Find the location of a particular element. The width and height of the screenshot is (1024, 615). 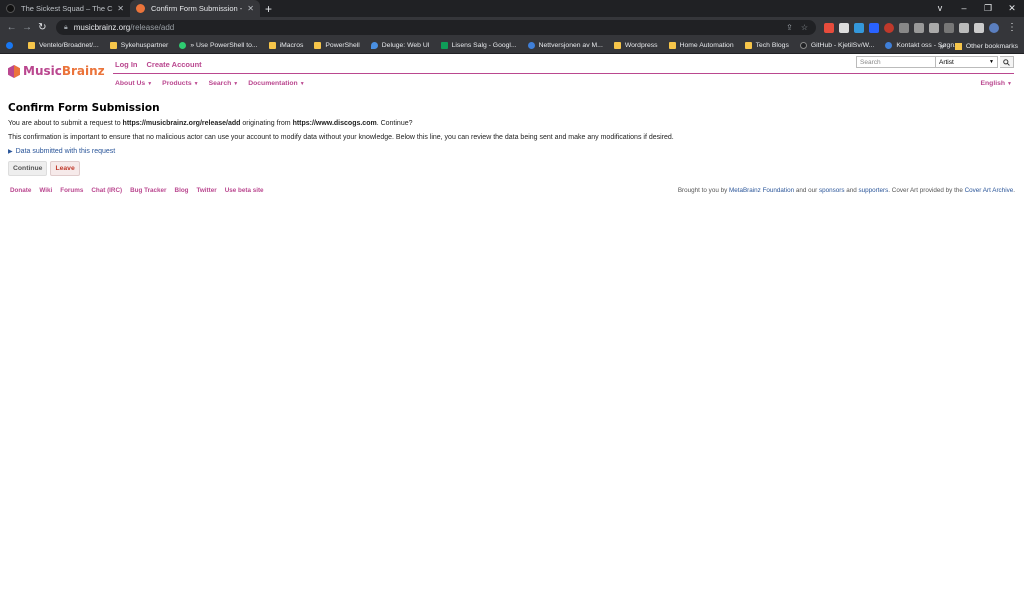

footer-forums-link: Forums is located at coordinates (71, 190).